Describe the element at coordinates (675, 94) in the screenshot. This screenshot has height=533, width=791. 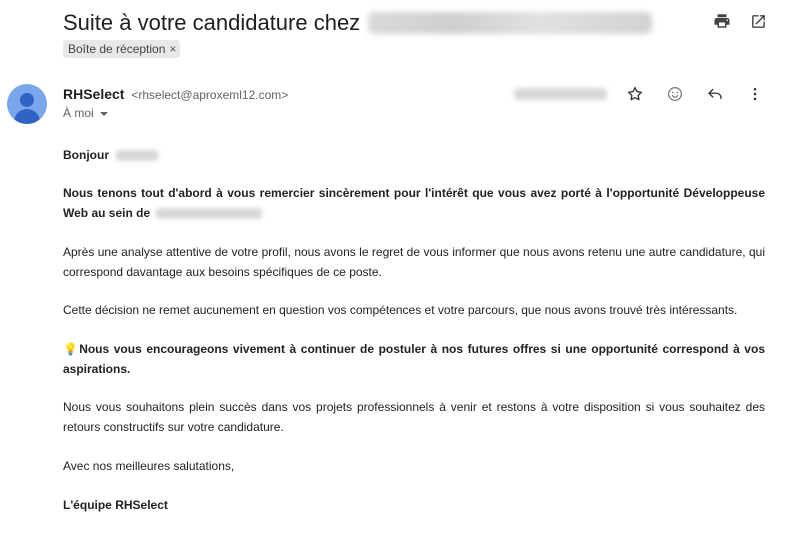
I see `emoji-icon` at that location.